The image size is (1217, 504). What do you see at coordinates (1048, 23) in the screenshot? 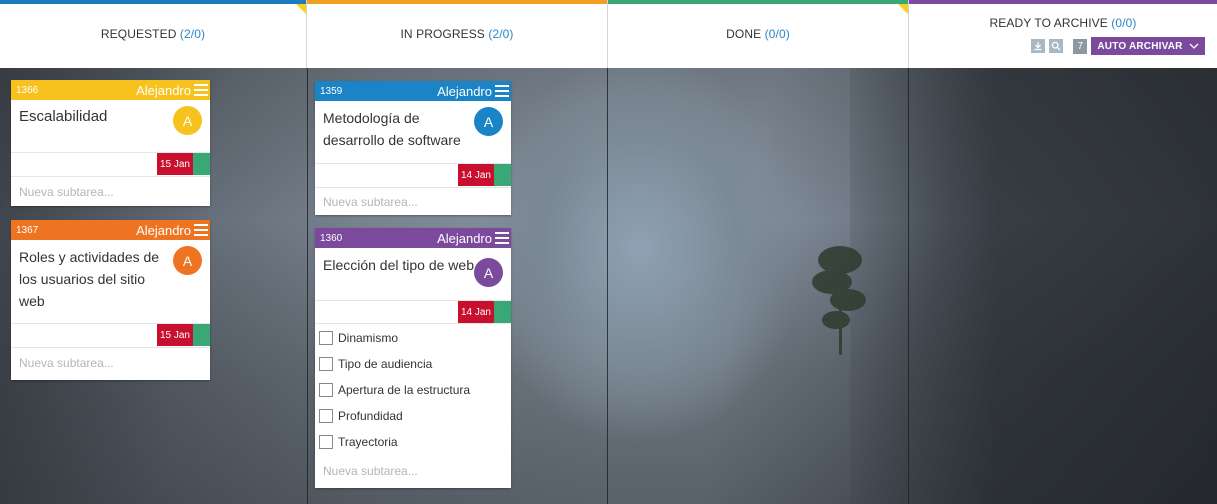
I see `column-title: READY TO ARCHIVE` at bounding box center [1048, 23].